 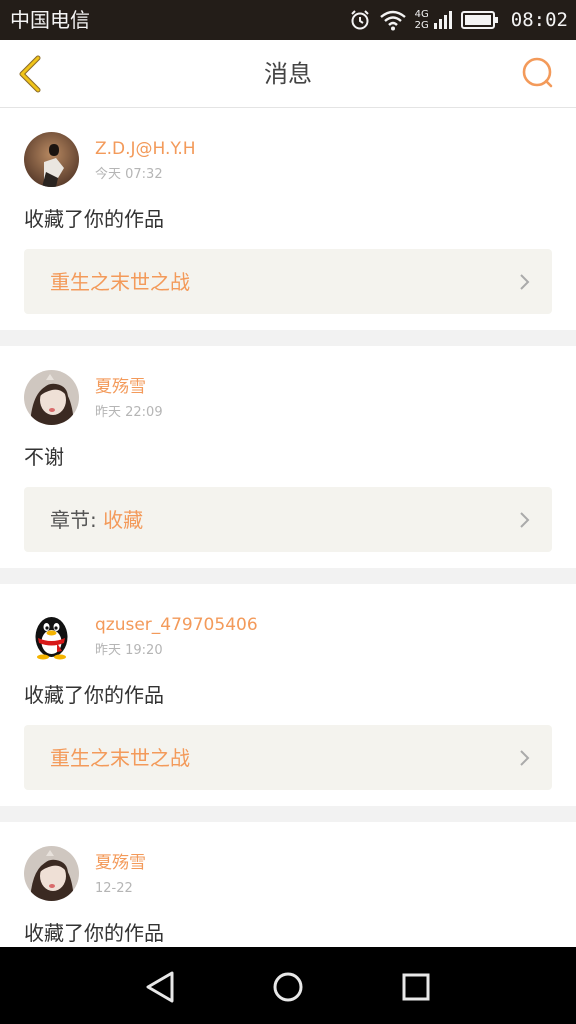 I want to click on network-type: 4G 2G, so click(x=422, y=20).